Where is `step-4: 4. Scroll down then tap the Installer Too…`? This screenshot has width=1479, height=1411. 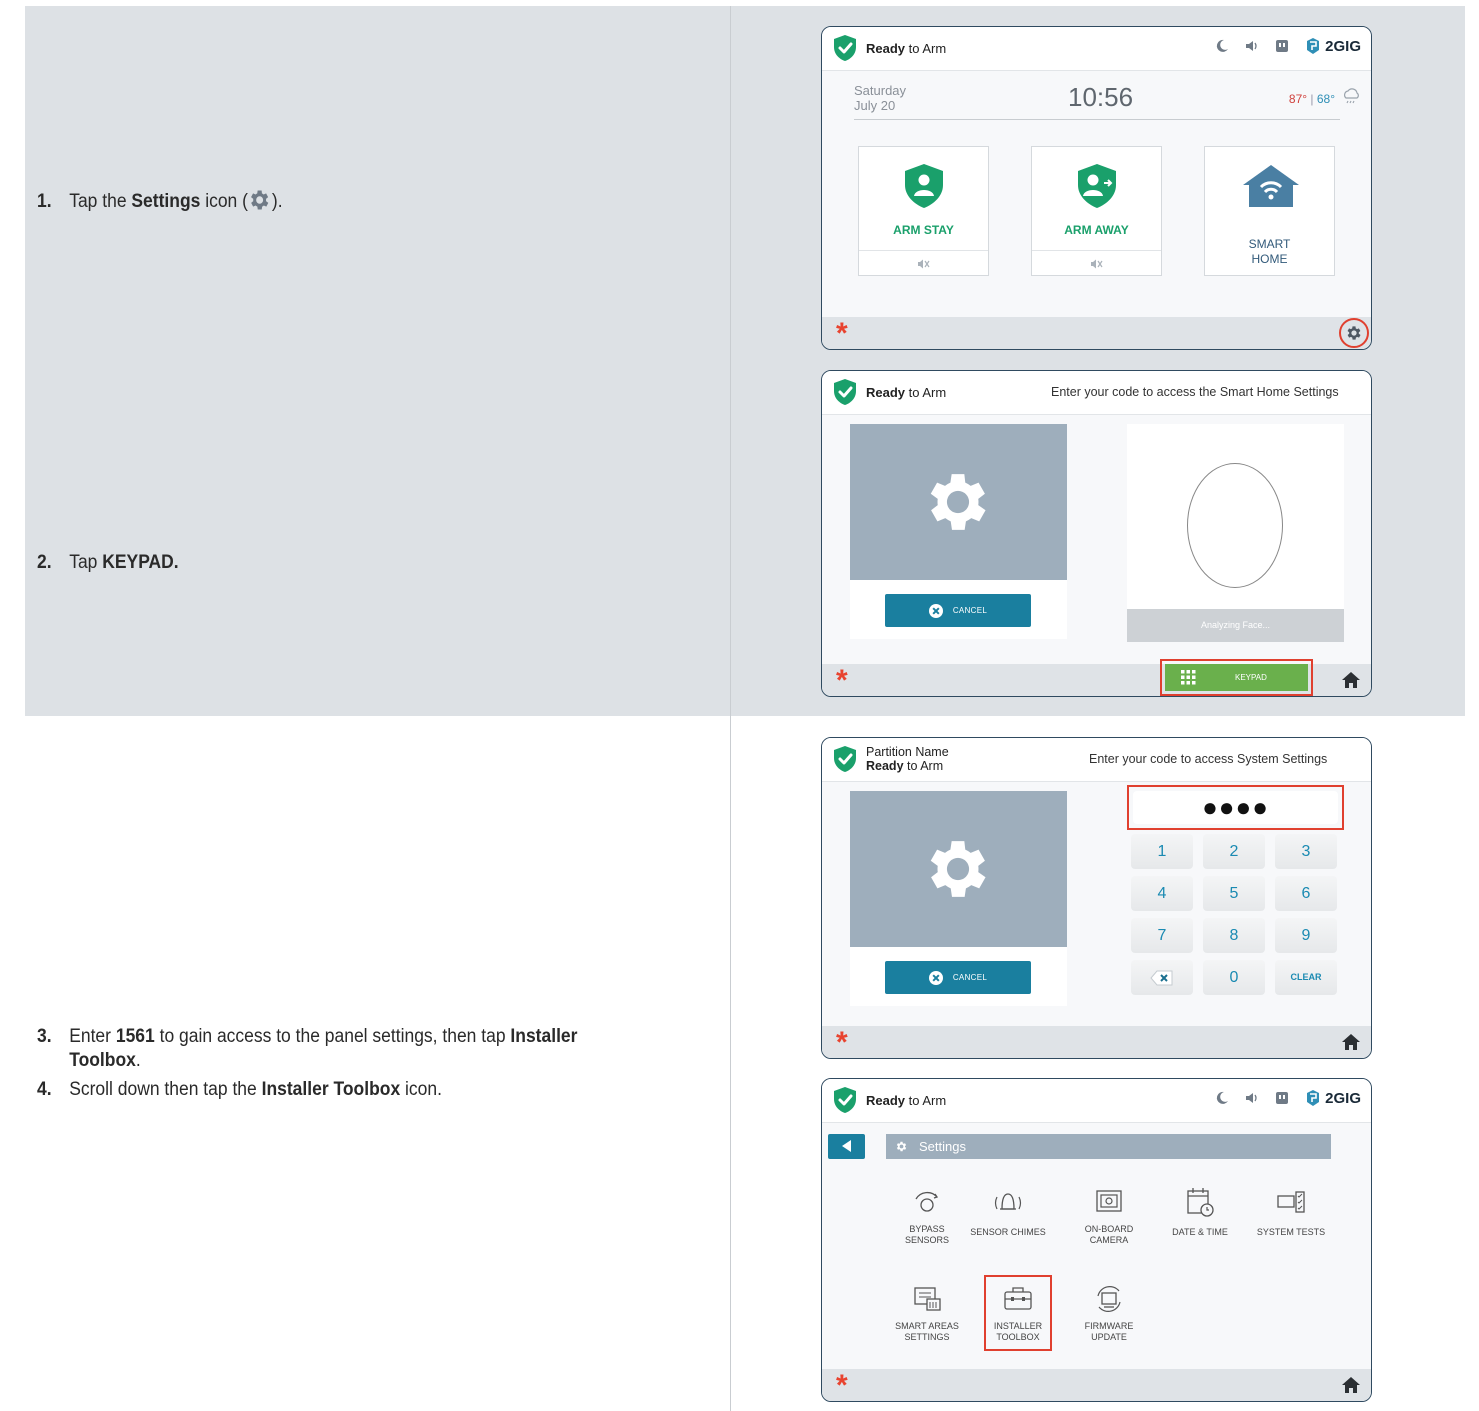
step-4: 4. Scroll down then tap the Installer Too… is located at coordinates (239, 1089).